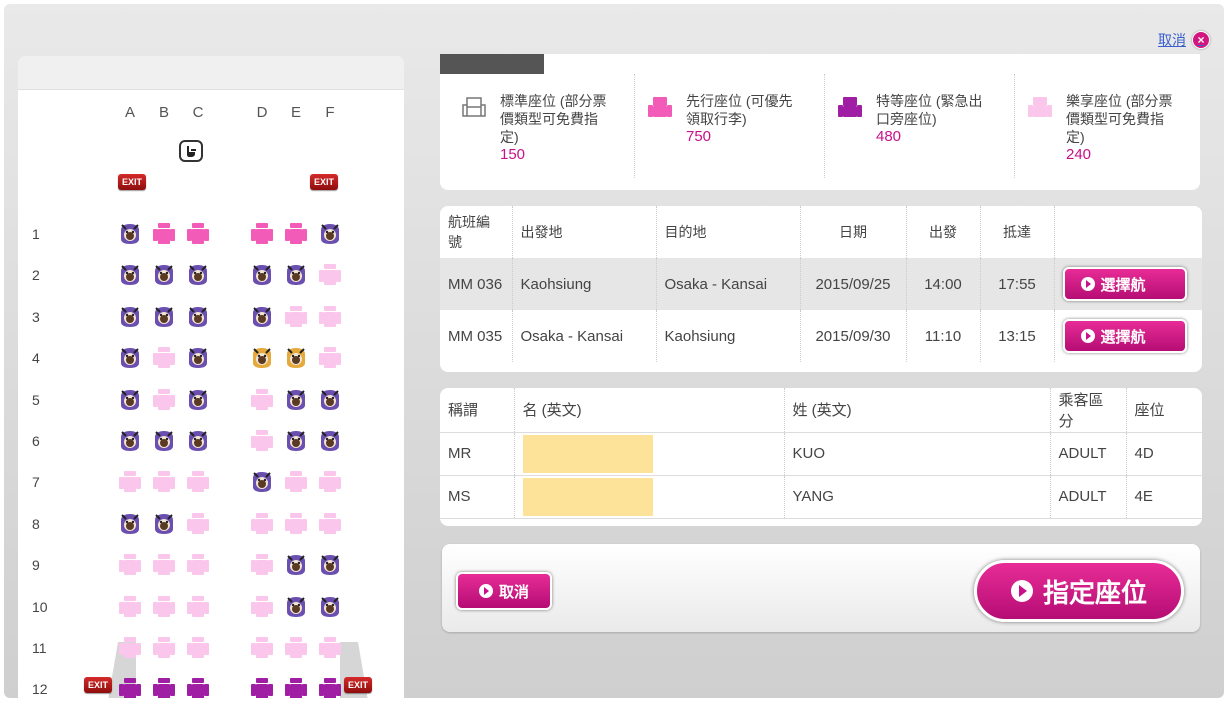  Describe the element at coordinates (262, 482) in the screenshot. I see `seat-7D` at that location.